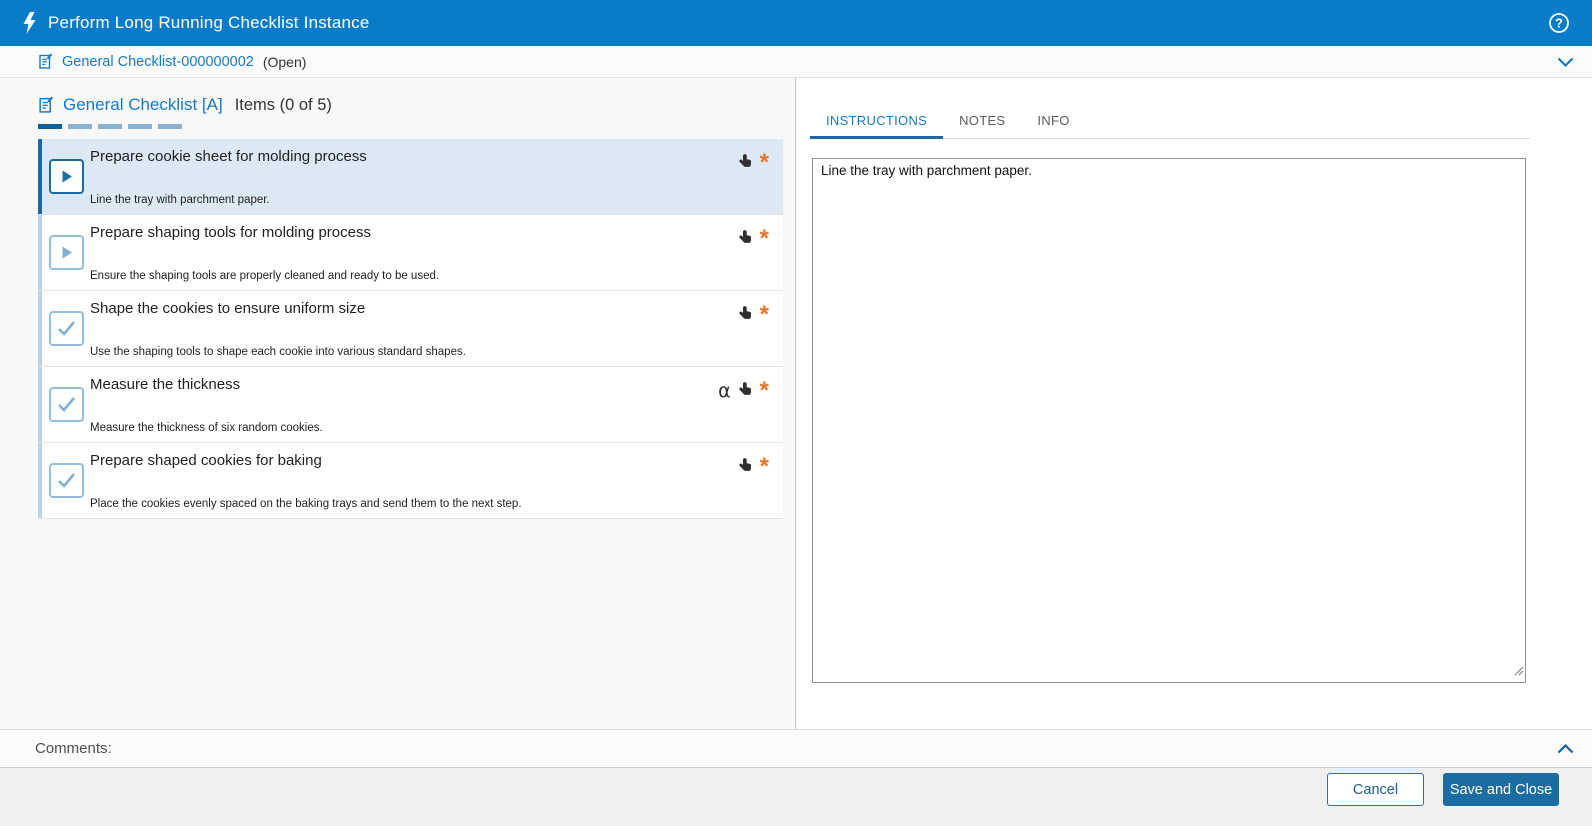  Describe the element at coordinates (796, 62) in the screenshot. I see `checklist-instance-header: General Checklist-000000002 (Open)` at that location.